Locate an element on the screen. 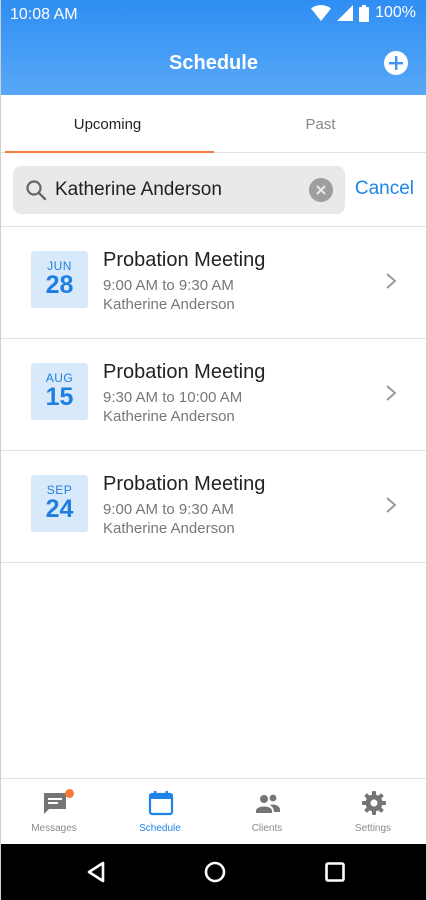  search-input is located at coordinates (180, 190).